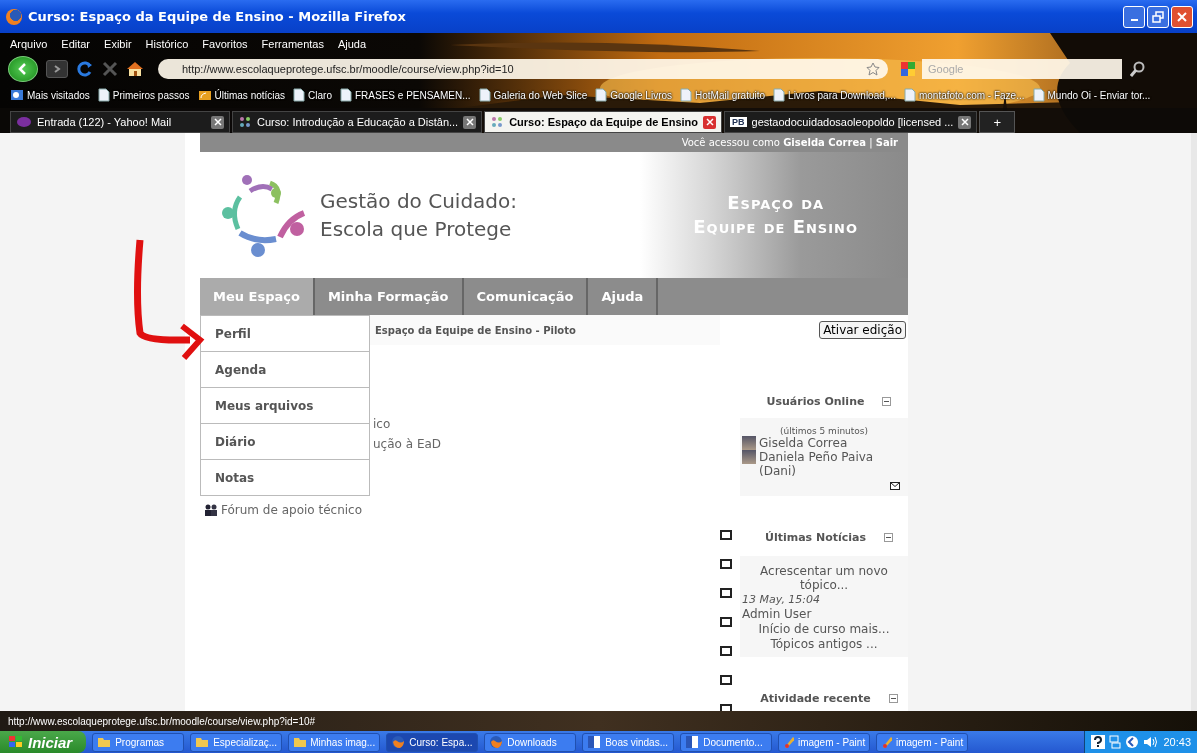  What do you see at coordinates (1098, 742) in the screenshot?
I see `help-icon` at bounding box center [1098, 742].